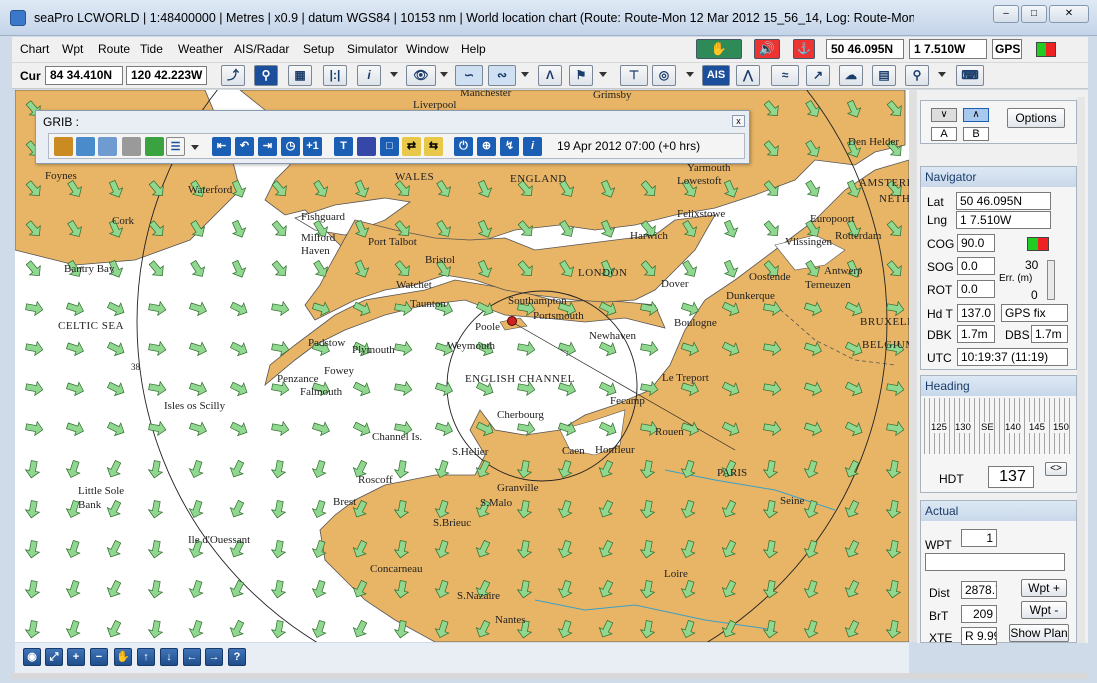  What do you see at coordinates (634, 75) in the screenshot?
I see `tide-icon: ⊤` at bounding box center [634, 75].